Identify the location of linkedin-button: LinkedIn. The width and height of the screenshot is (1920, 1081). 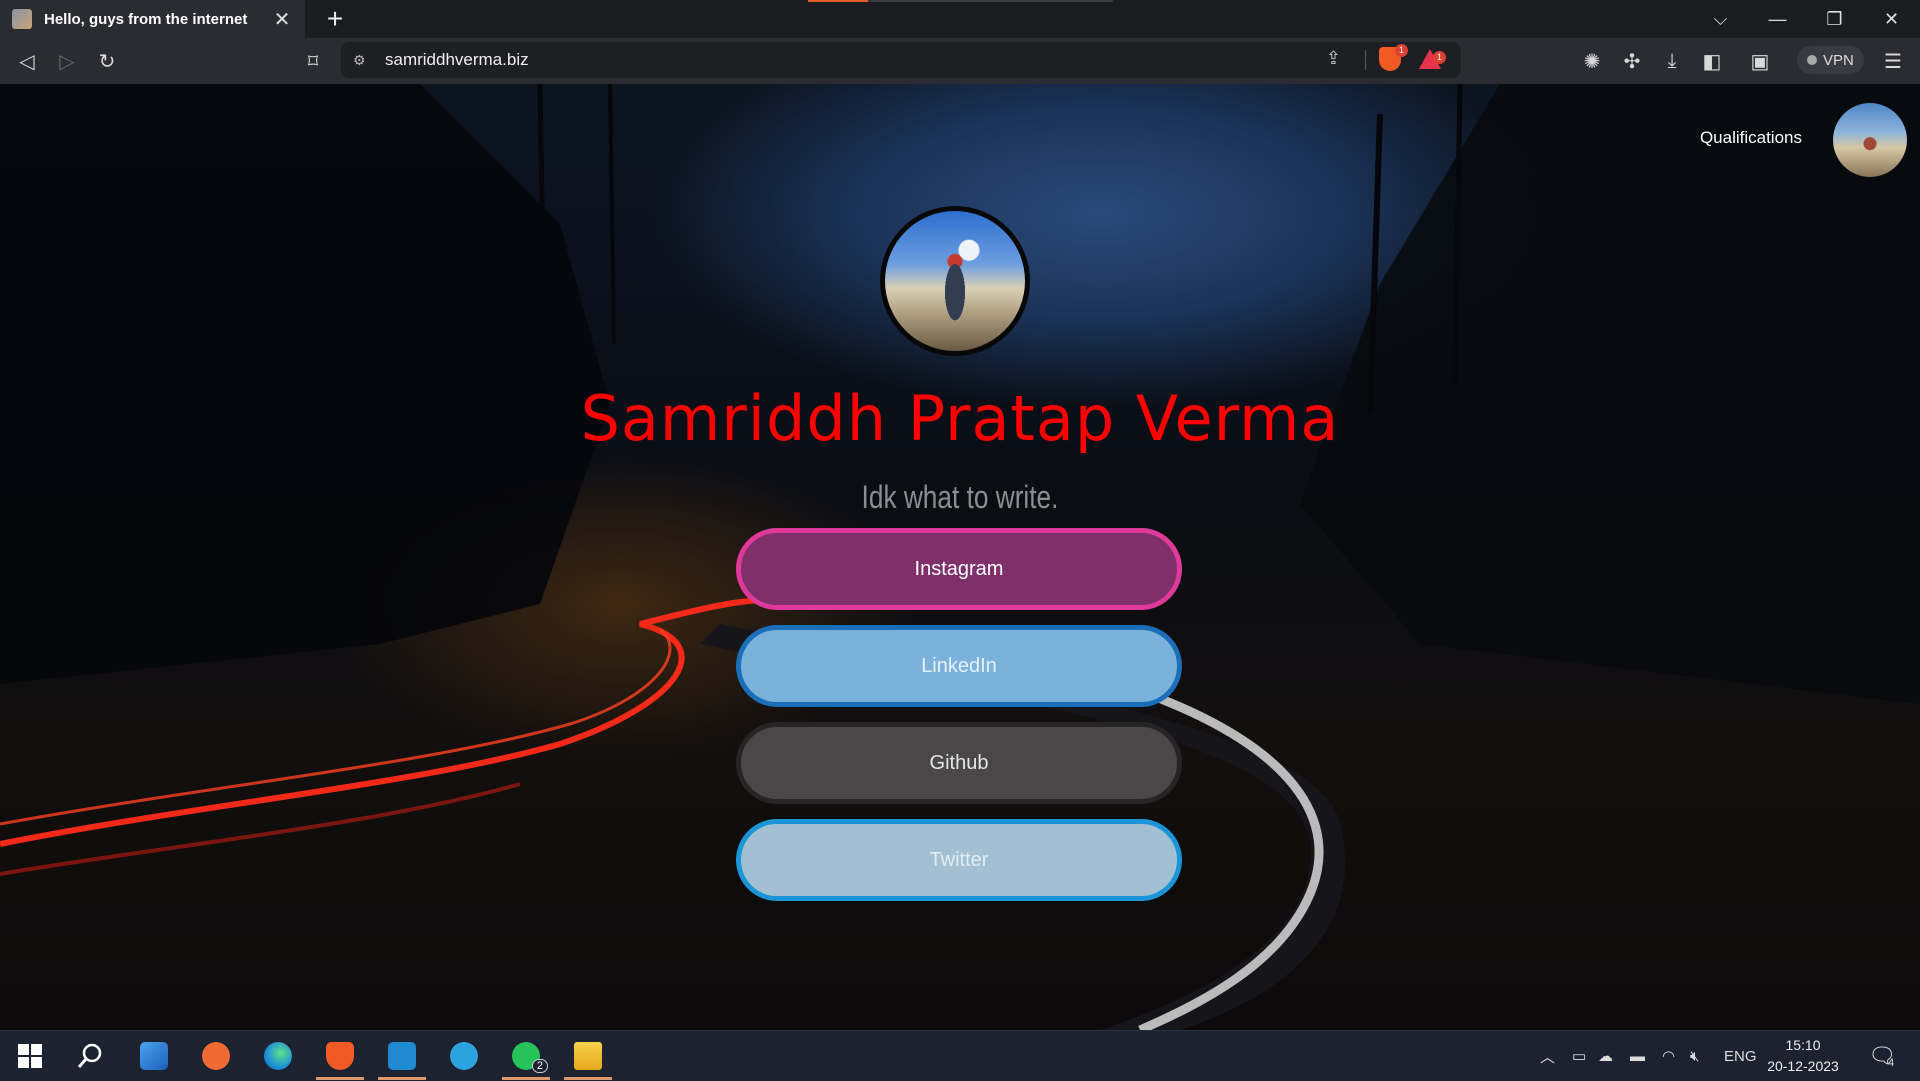
(959, 666).